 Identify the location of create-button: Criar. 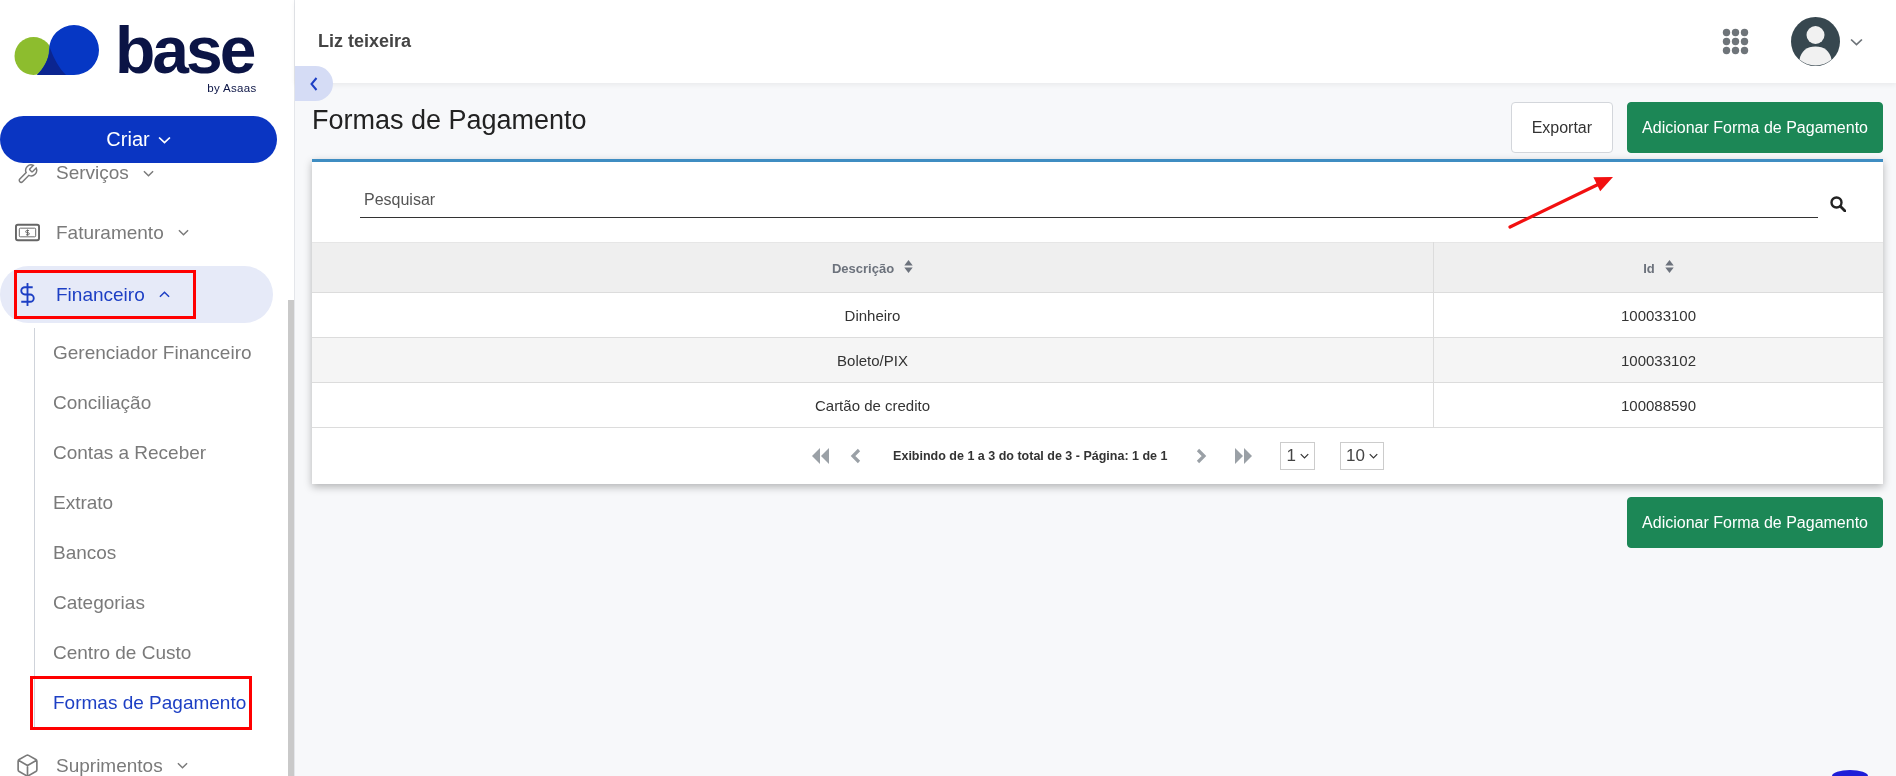
(138, 139).